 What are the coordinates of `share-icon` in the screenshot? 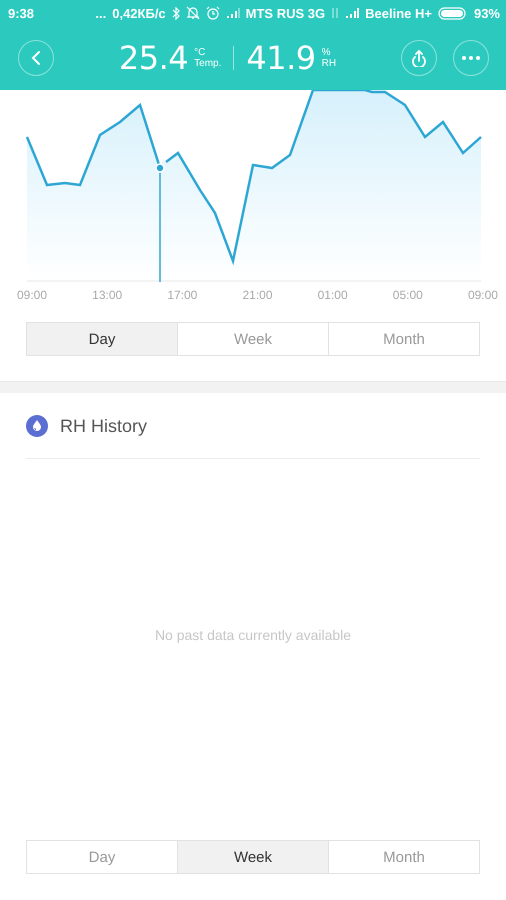 It's located at (419, 58).